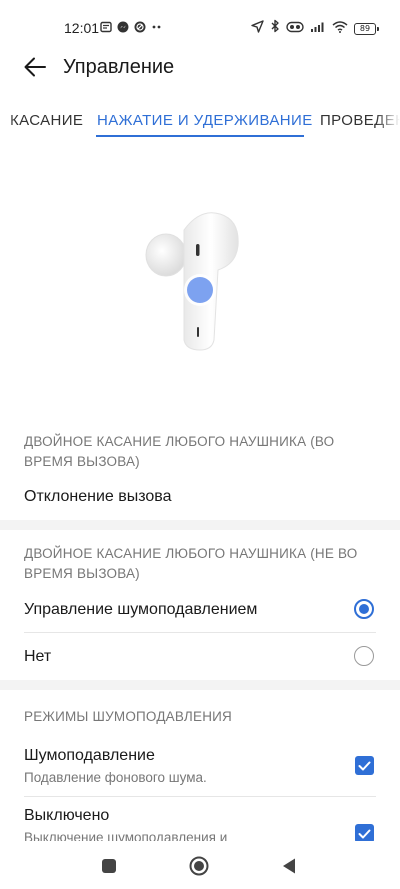 This screenshot has width=400, height=889. I want to click on home-circle-icon, so click(199, 866).